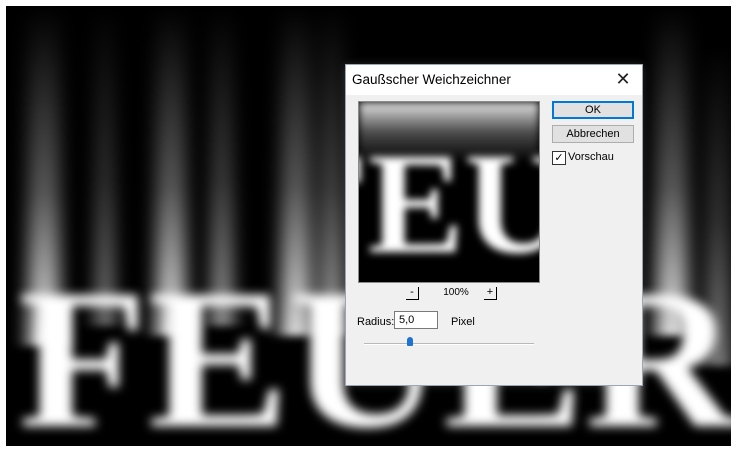 The width and height of the screenshot is (737, 452). I want to click on close-icon: ✕, so click(623, 80).